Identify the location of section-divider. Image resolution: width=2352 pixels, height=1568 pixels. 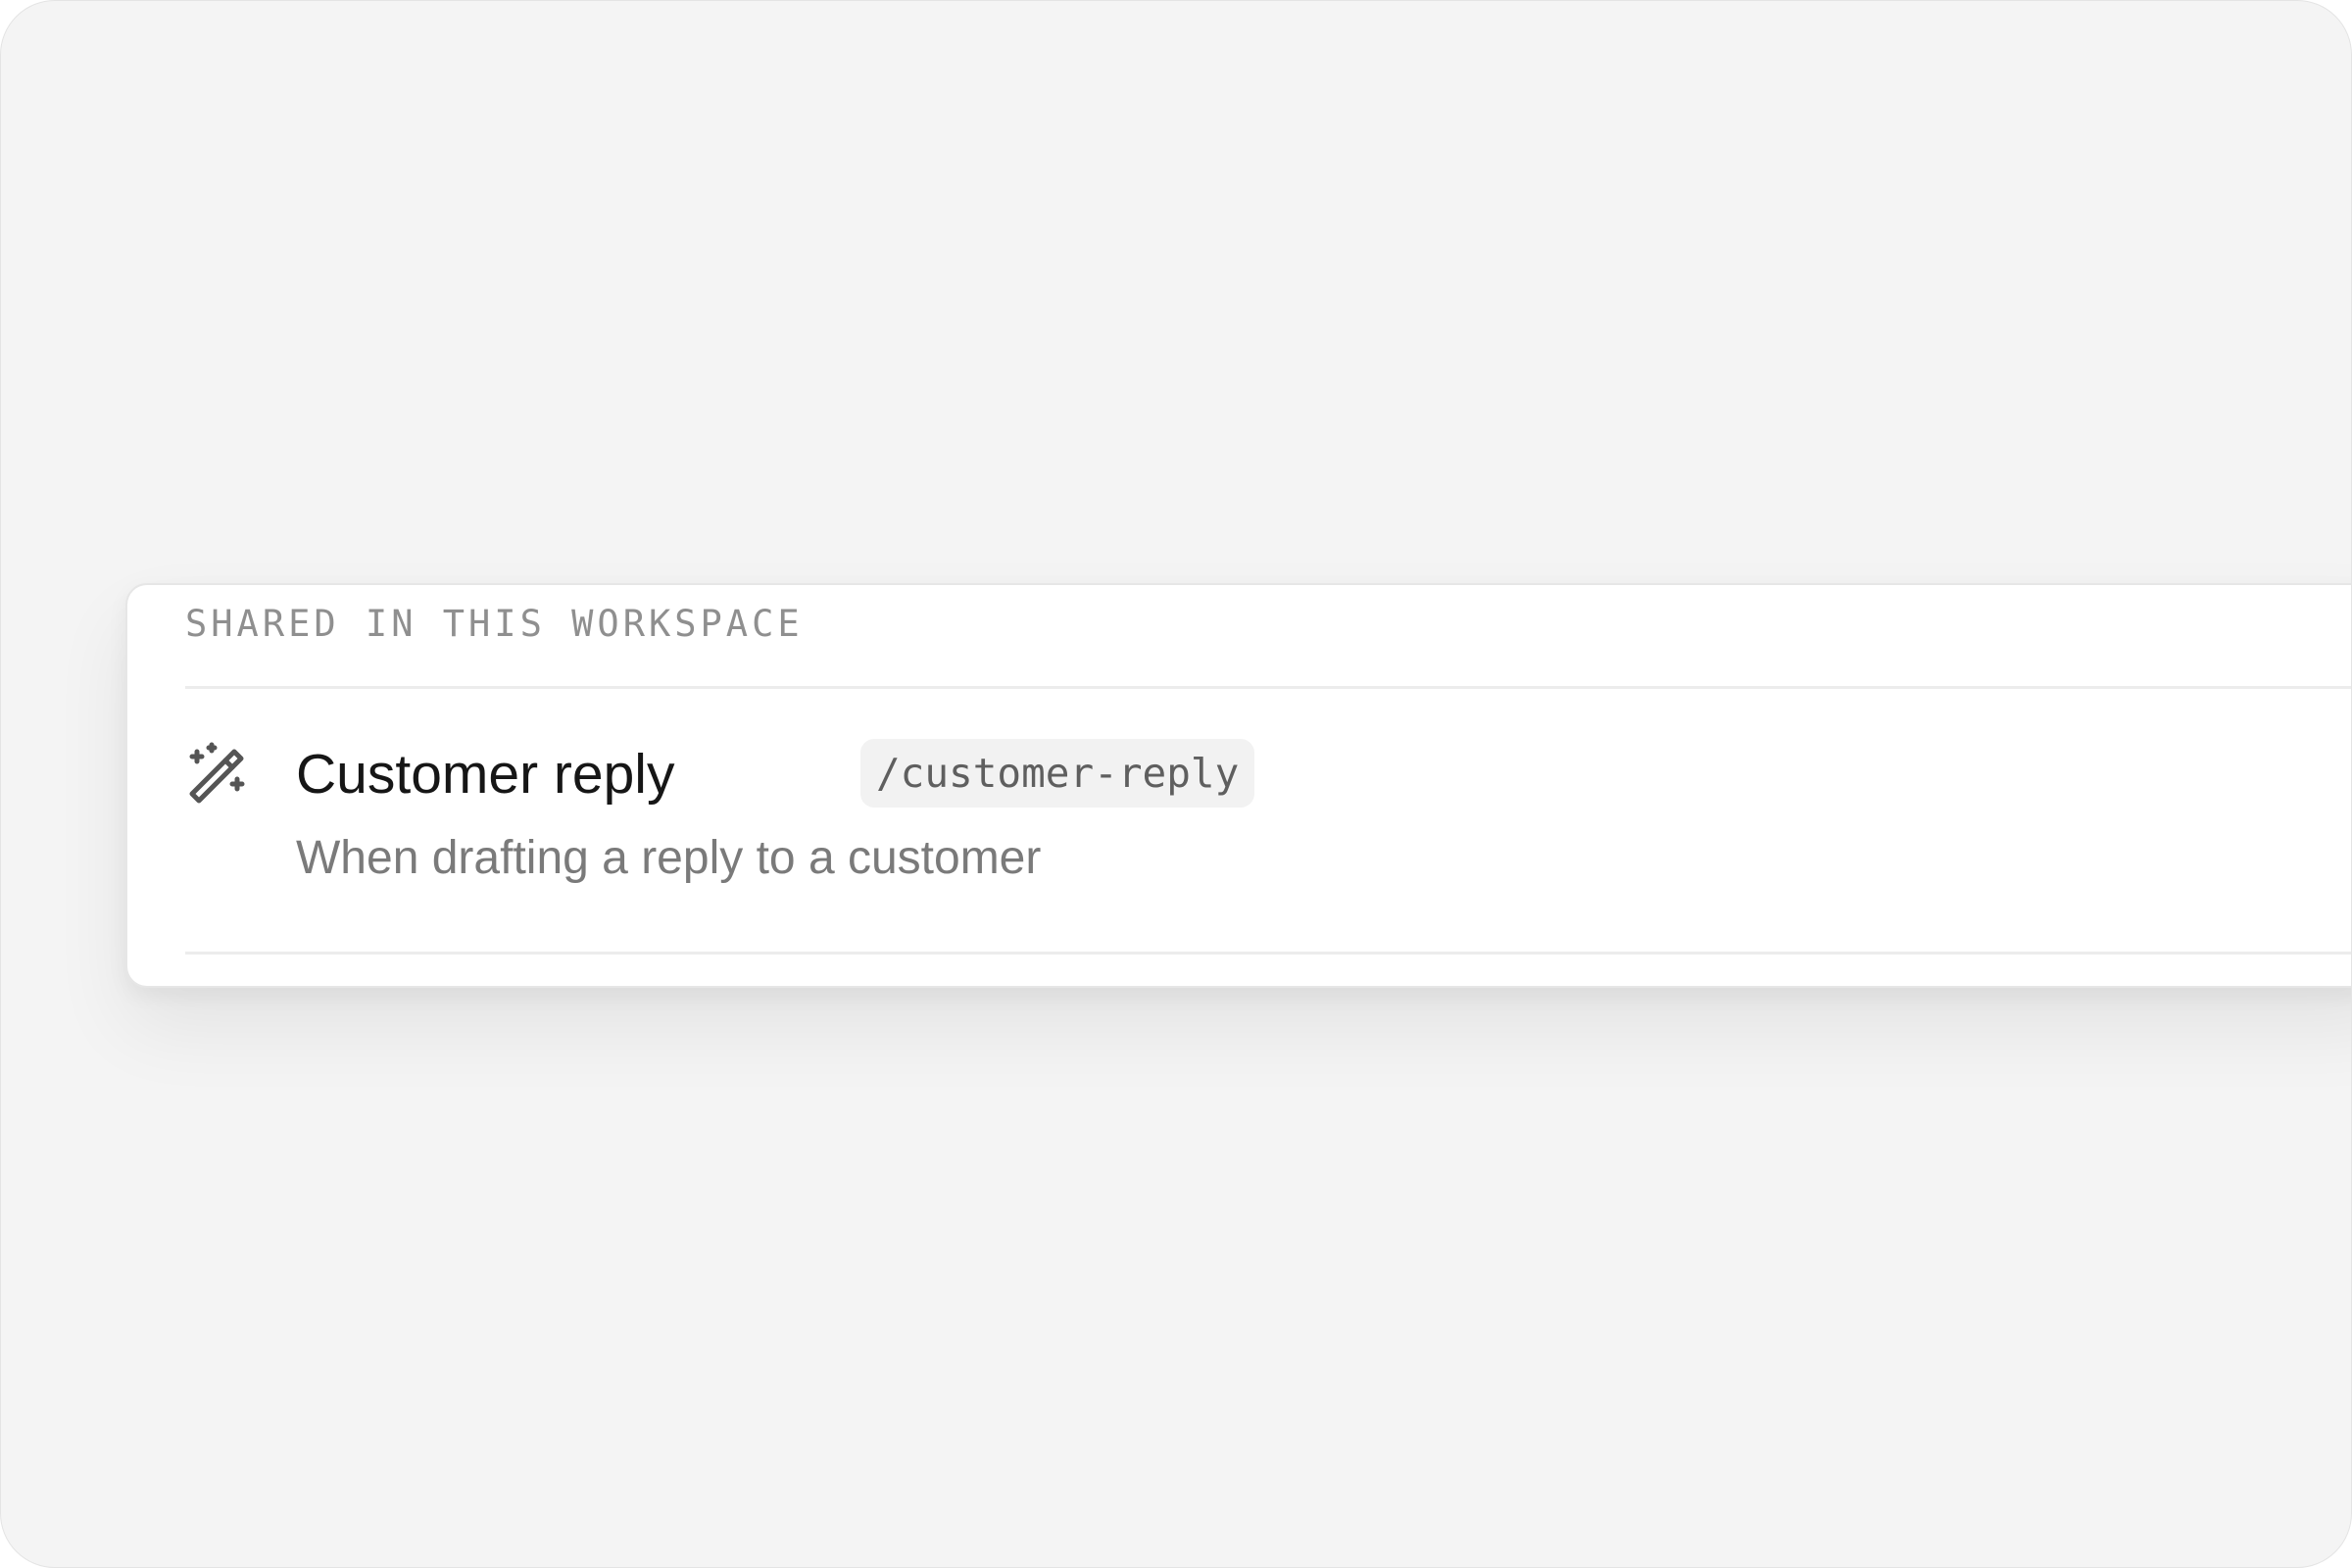
(1268, 687).